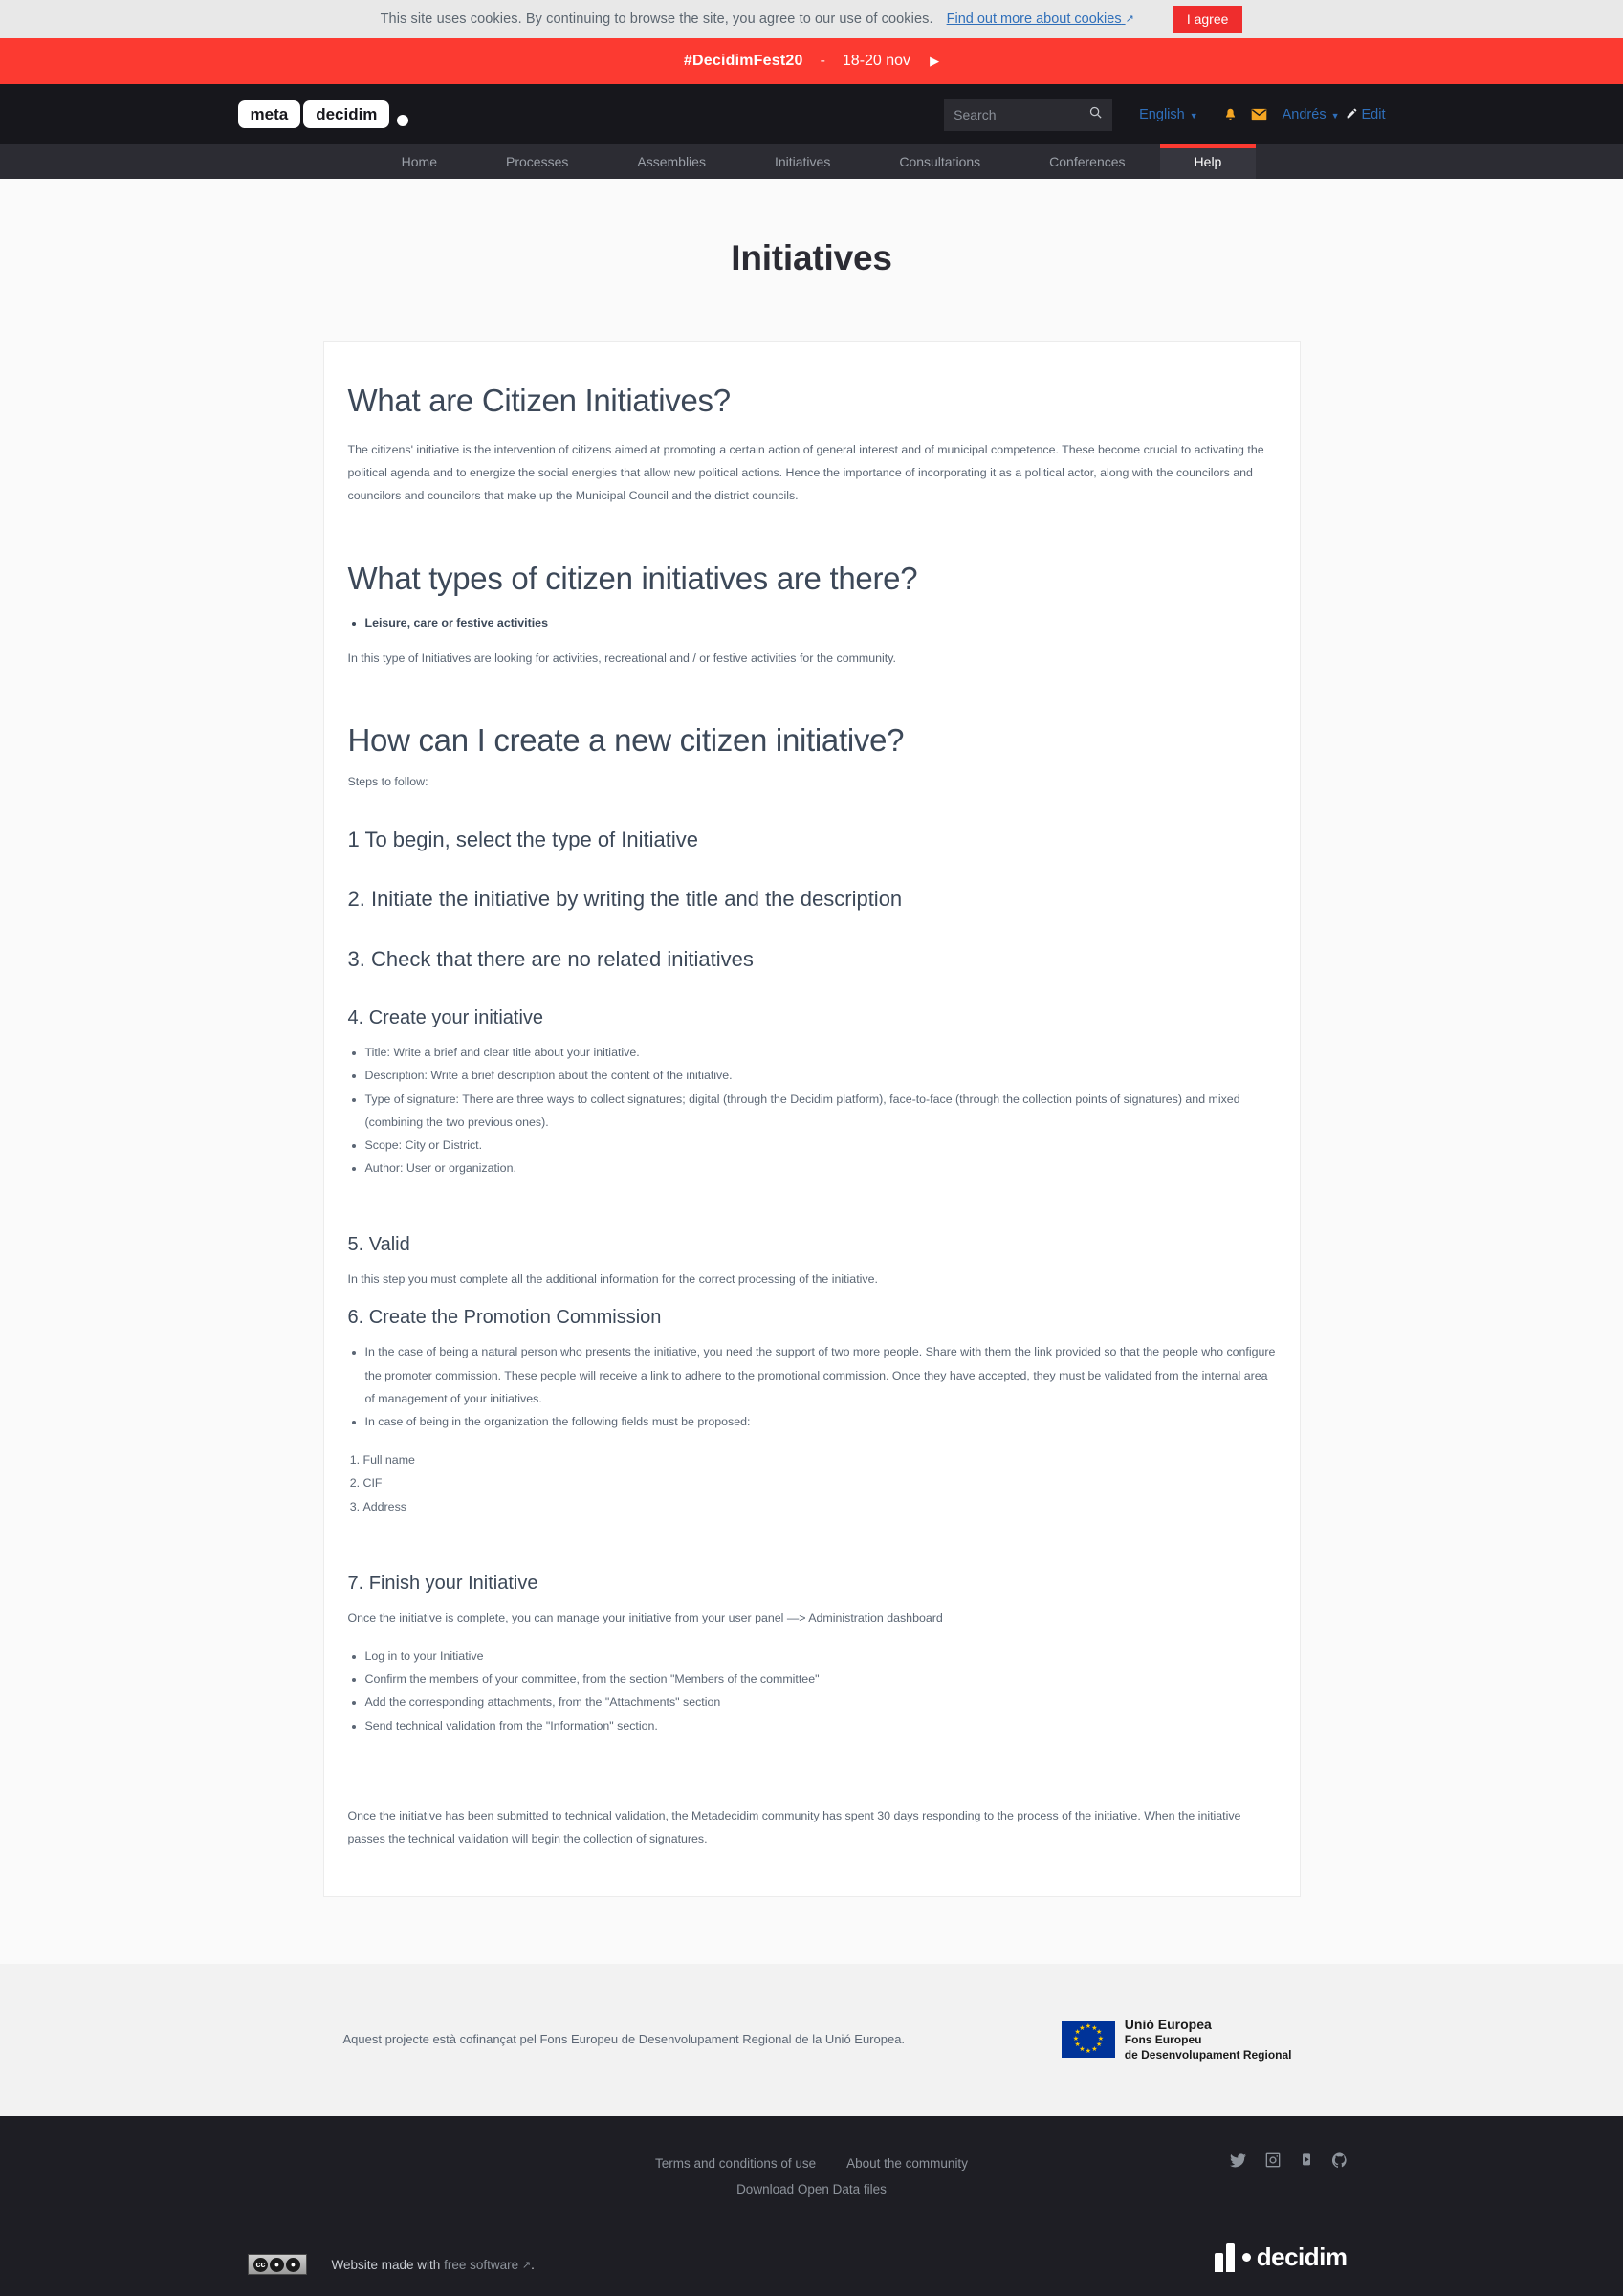  I want to click on list-item: Address, so click(819, 1506).